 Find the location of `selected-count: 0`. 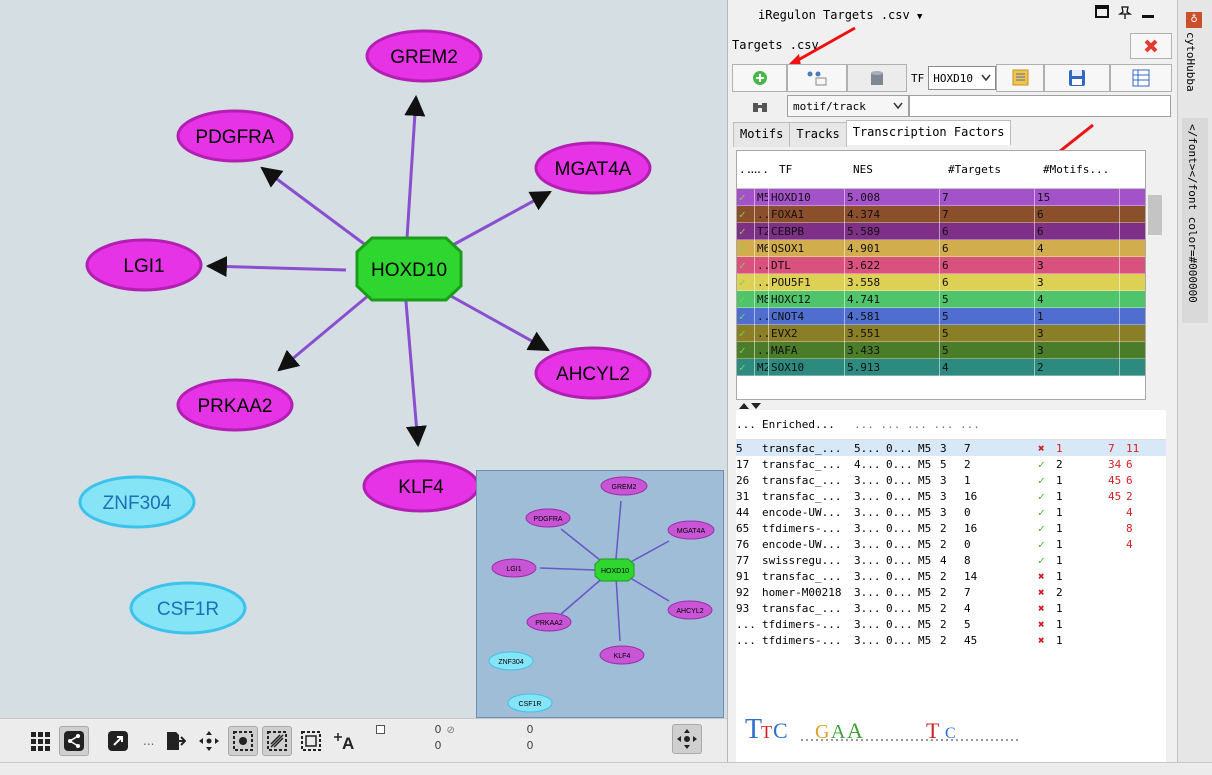

selected-count: 0 is located at coordinates (438, 729).